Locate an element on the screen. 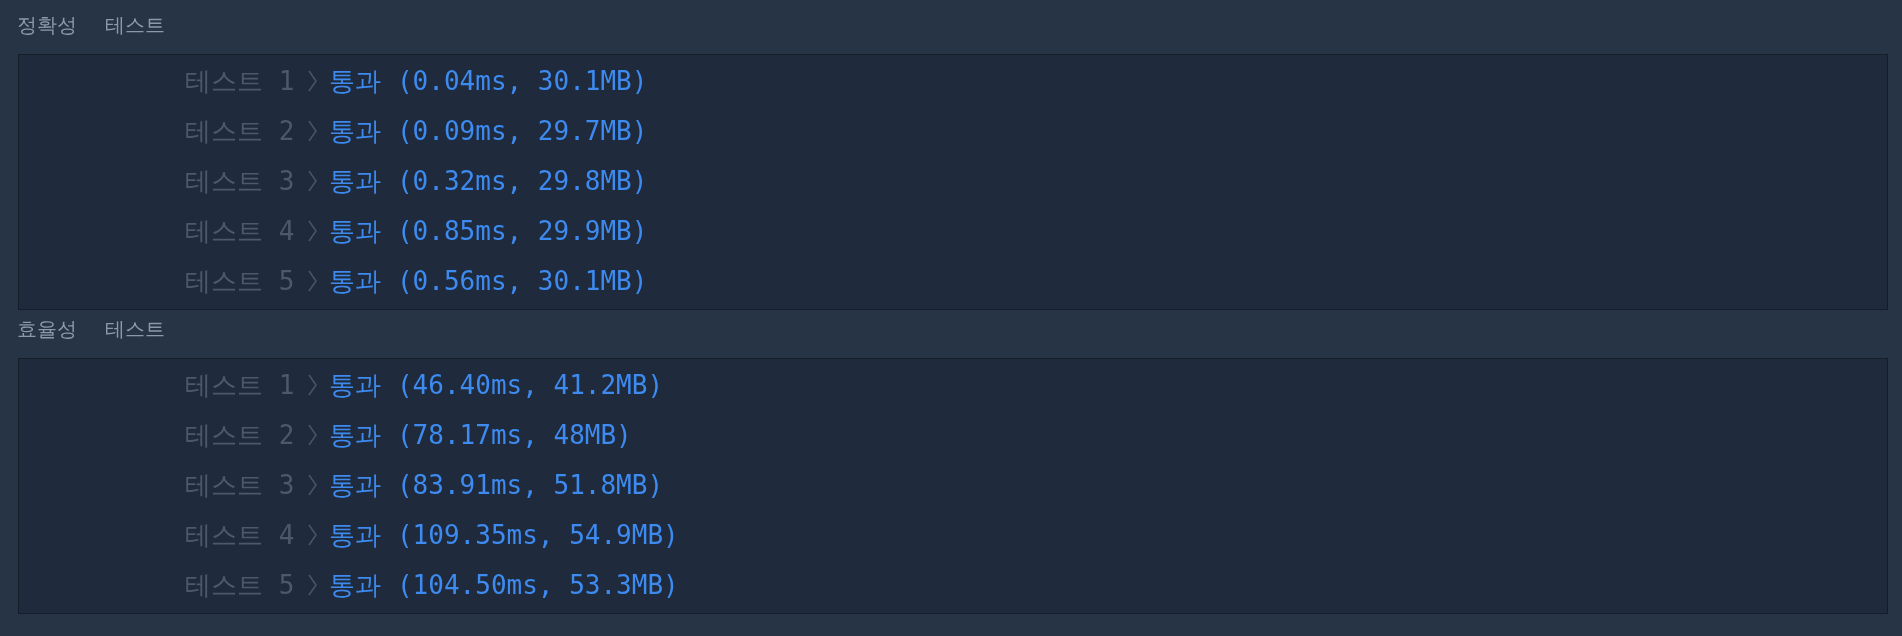  section-title: 정확성 테스트 is located at coordinates (91, 25).